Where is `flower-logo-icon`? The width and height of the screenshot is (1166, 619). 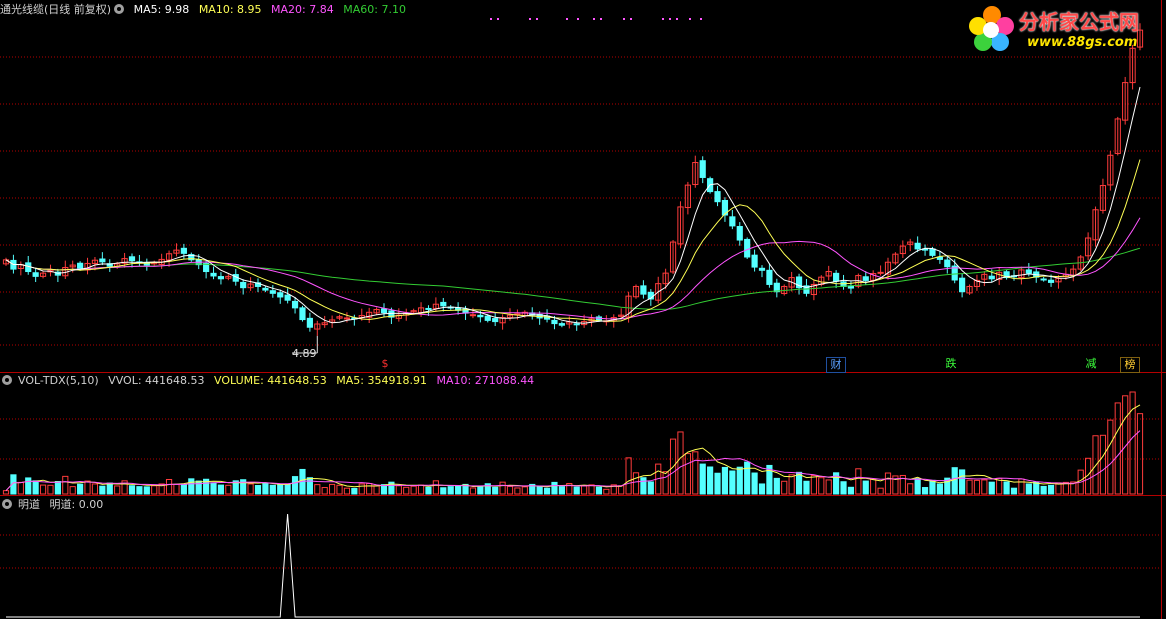
flower-logo-icon is located at coordinates (991, 28).